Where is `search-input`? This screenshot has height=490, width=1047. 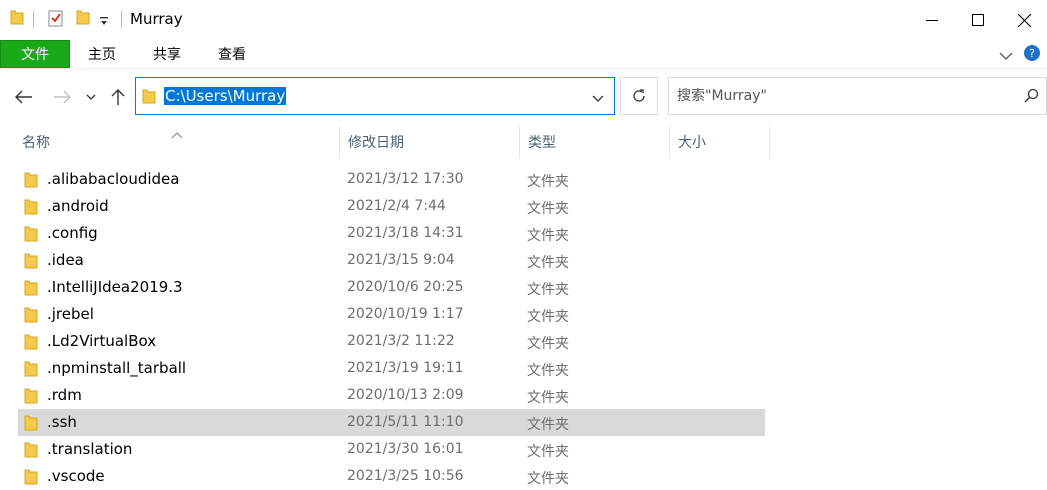
search-input is located at coordinates (847, 96).